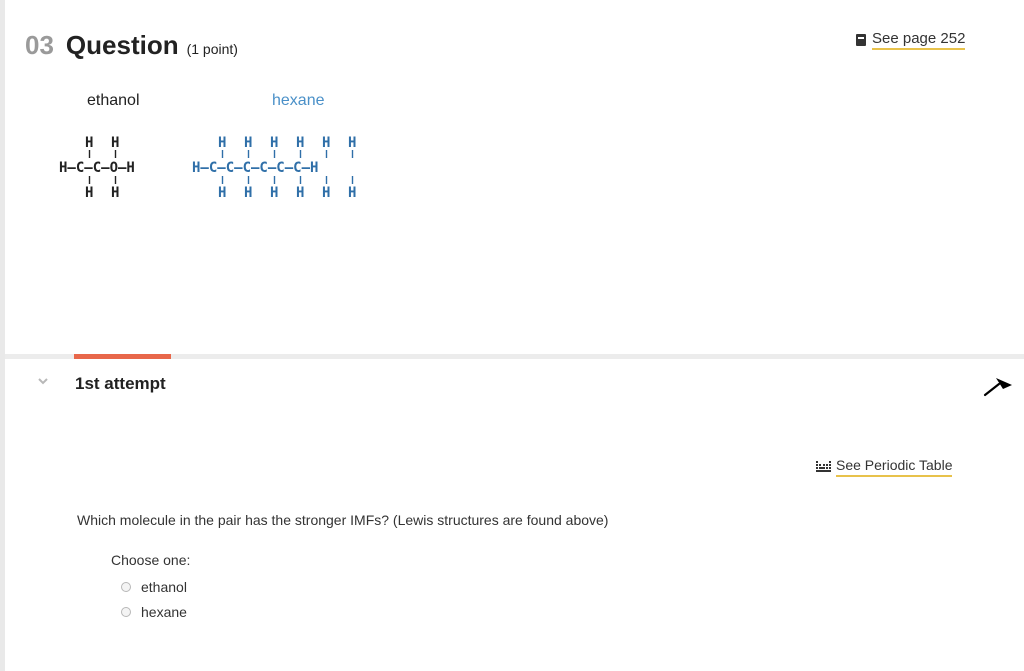  I want to click on periodic-table-link: See Periodic Table, so click(884, 467).